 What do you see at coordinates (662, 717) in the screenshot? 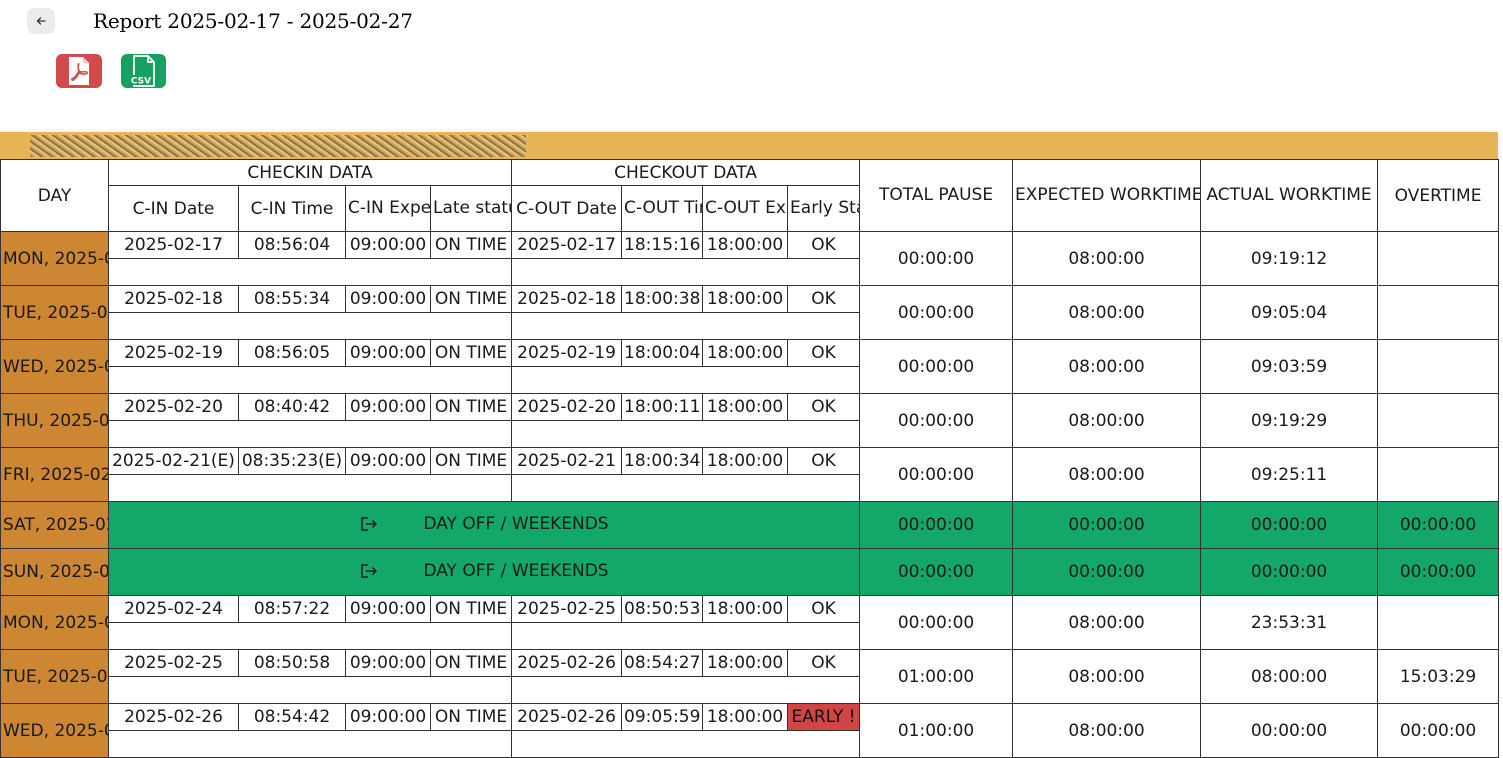
I see `cout-time-cell: 09:05:59` at bounding box center [662, 717].